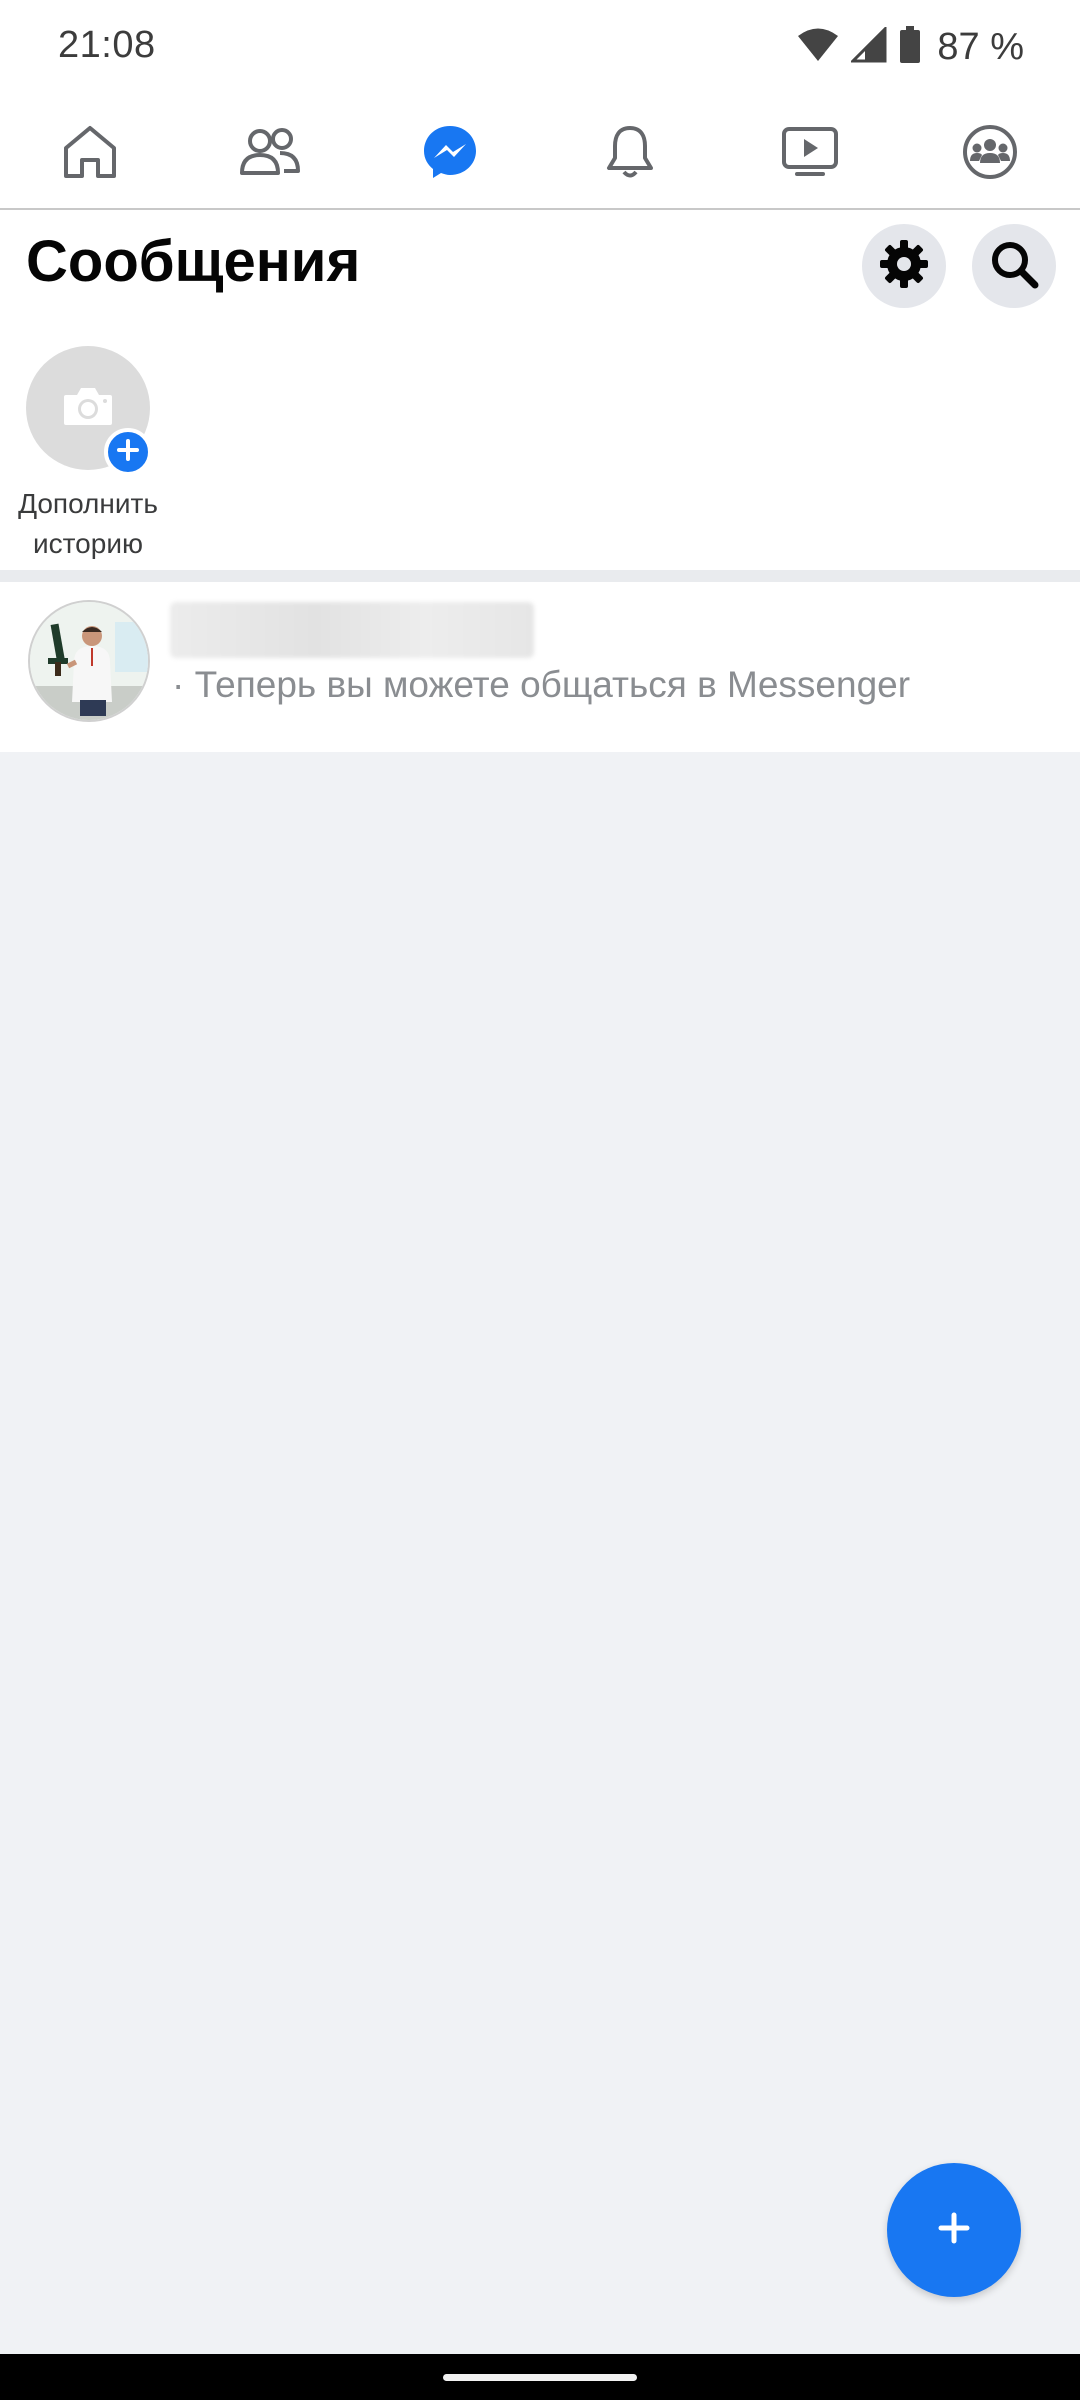 Image resolution: width=1080 pixels, height=2400 pixels. I want to click on tab-messenger, so click(450, 152).